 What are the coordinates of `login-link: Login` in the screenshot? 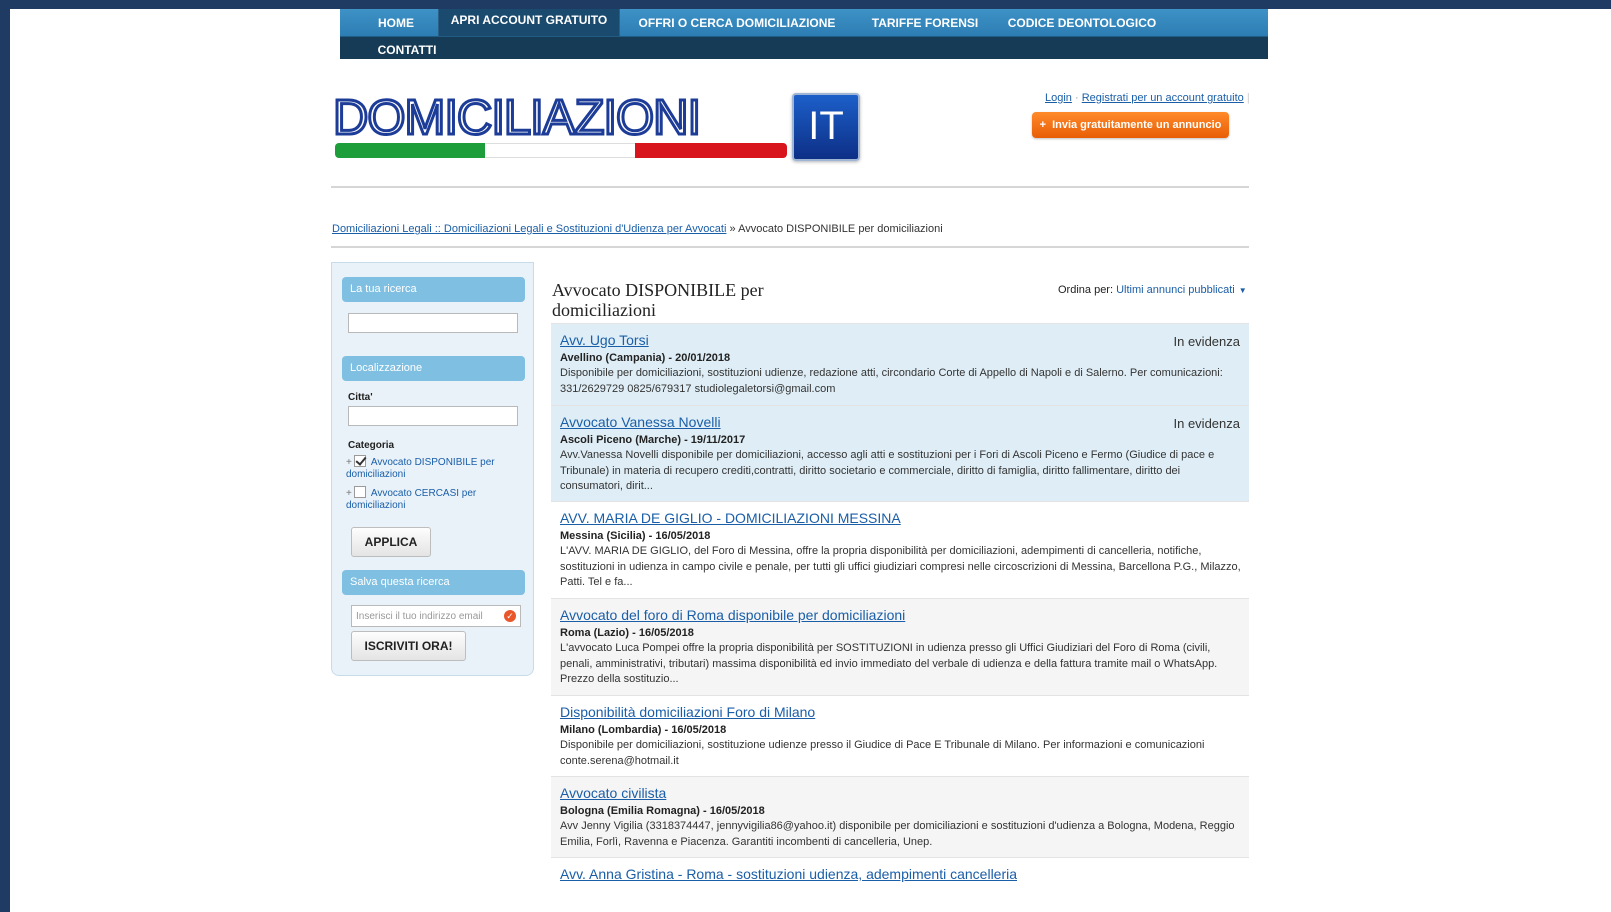 It's located at (1058, 98).